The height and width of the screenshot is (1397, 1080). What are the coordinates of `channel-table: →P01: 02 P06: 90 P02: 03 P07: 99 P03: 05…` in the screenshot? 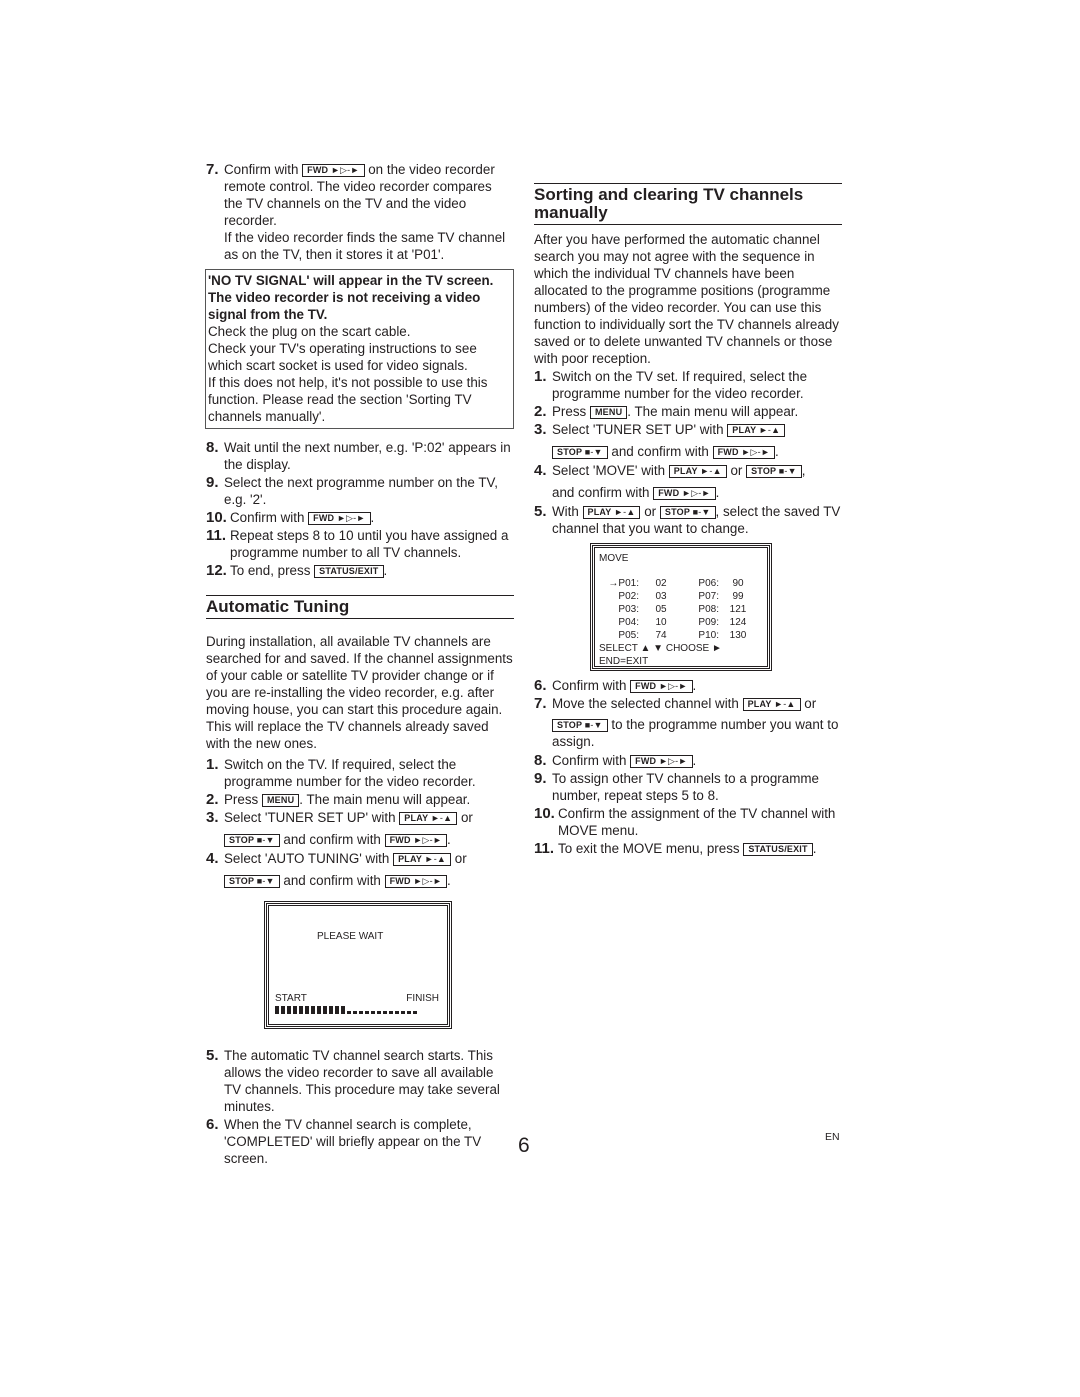 It's located at (675, 609).